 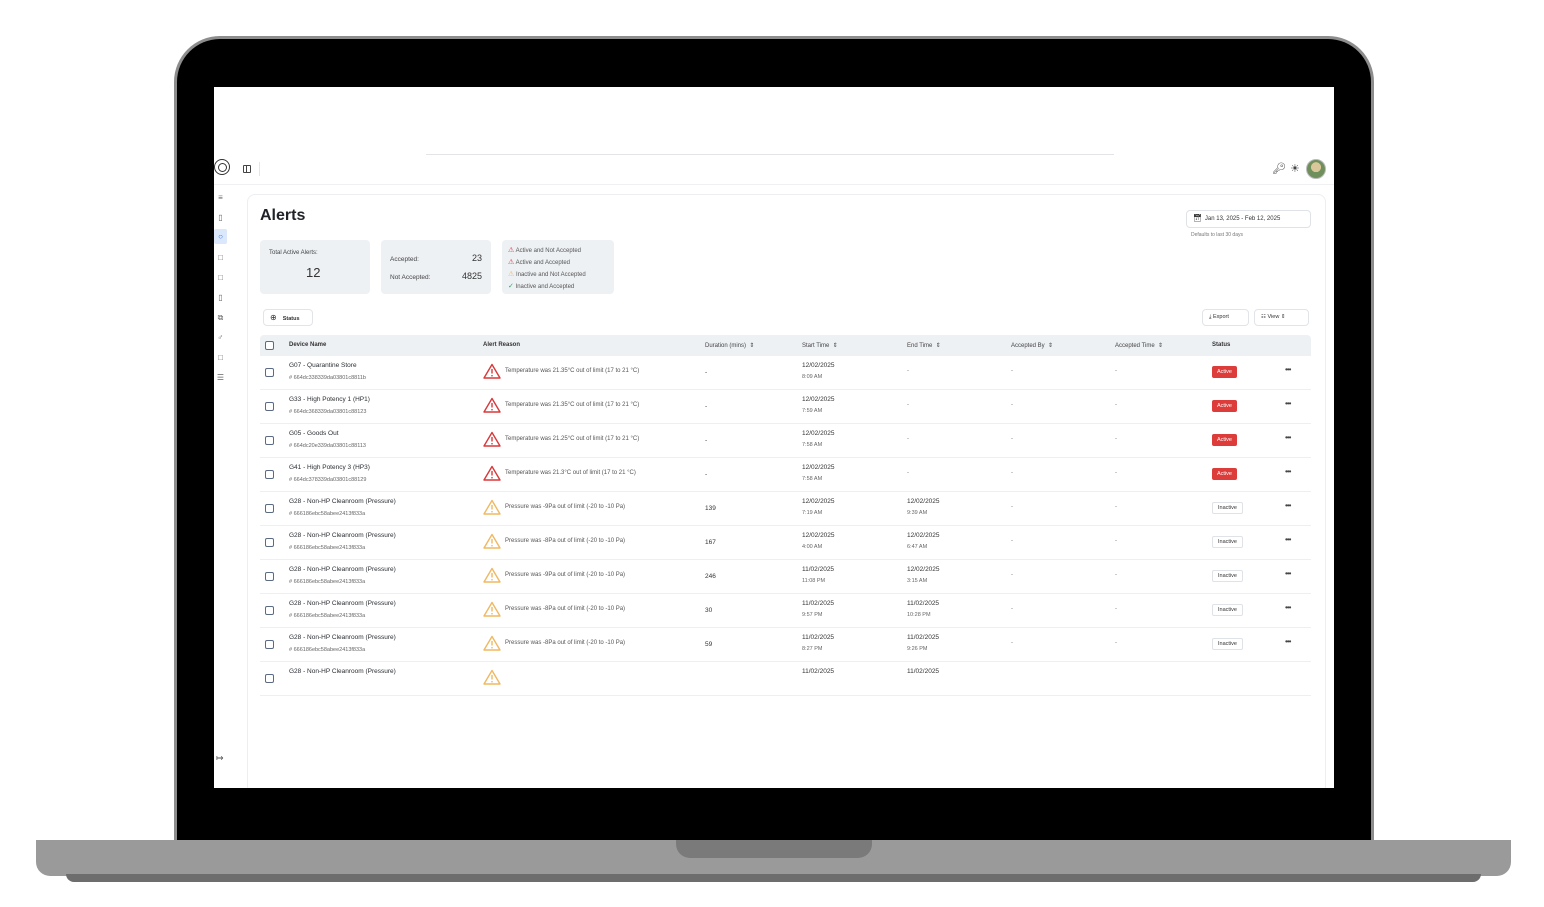 I want to click on sort-icon: ⇕, so click(x=938, y=346).